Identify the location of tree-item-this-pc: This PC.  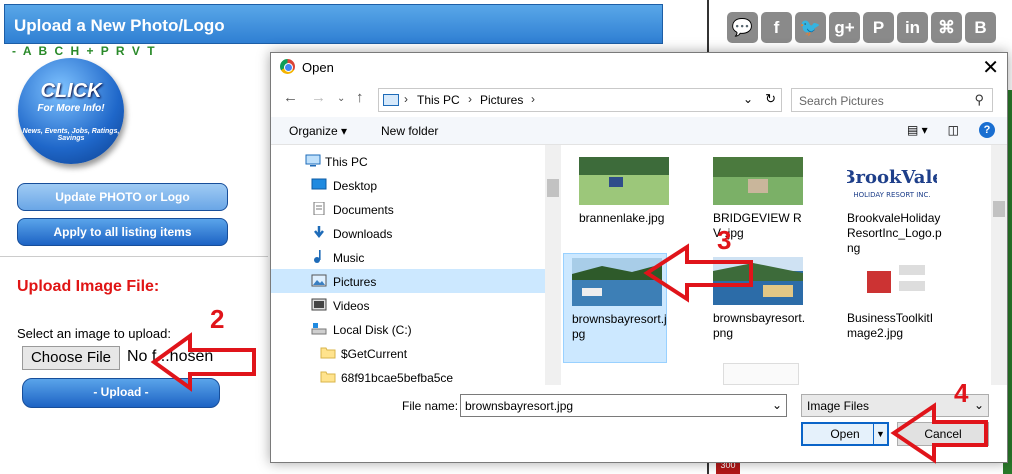
(408, 161).